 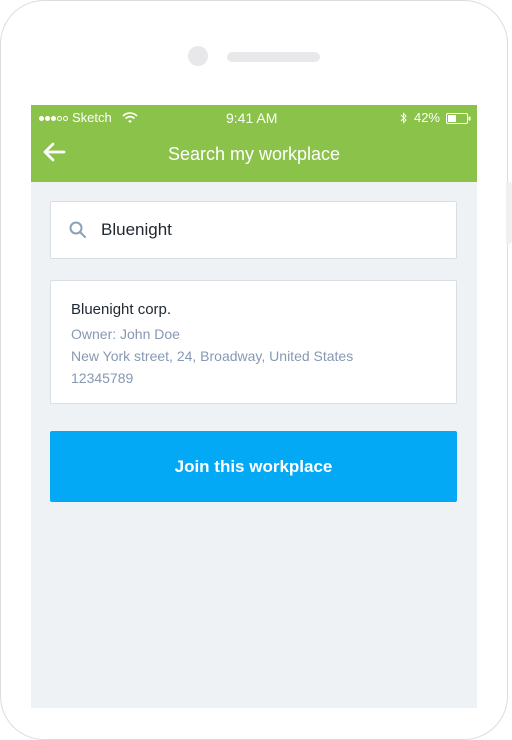 I want to click on status-bar-left: Sketch, so click(x=88, y=118).